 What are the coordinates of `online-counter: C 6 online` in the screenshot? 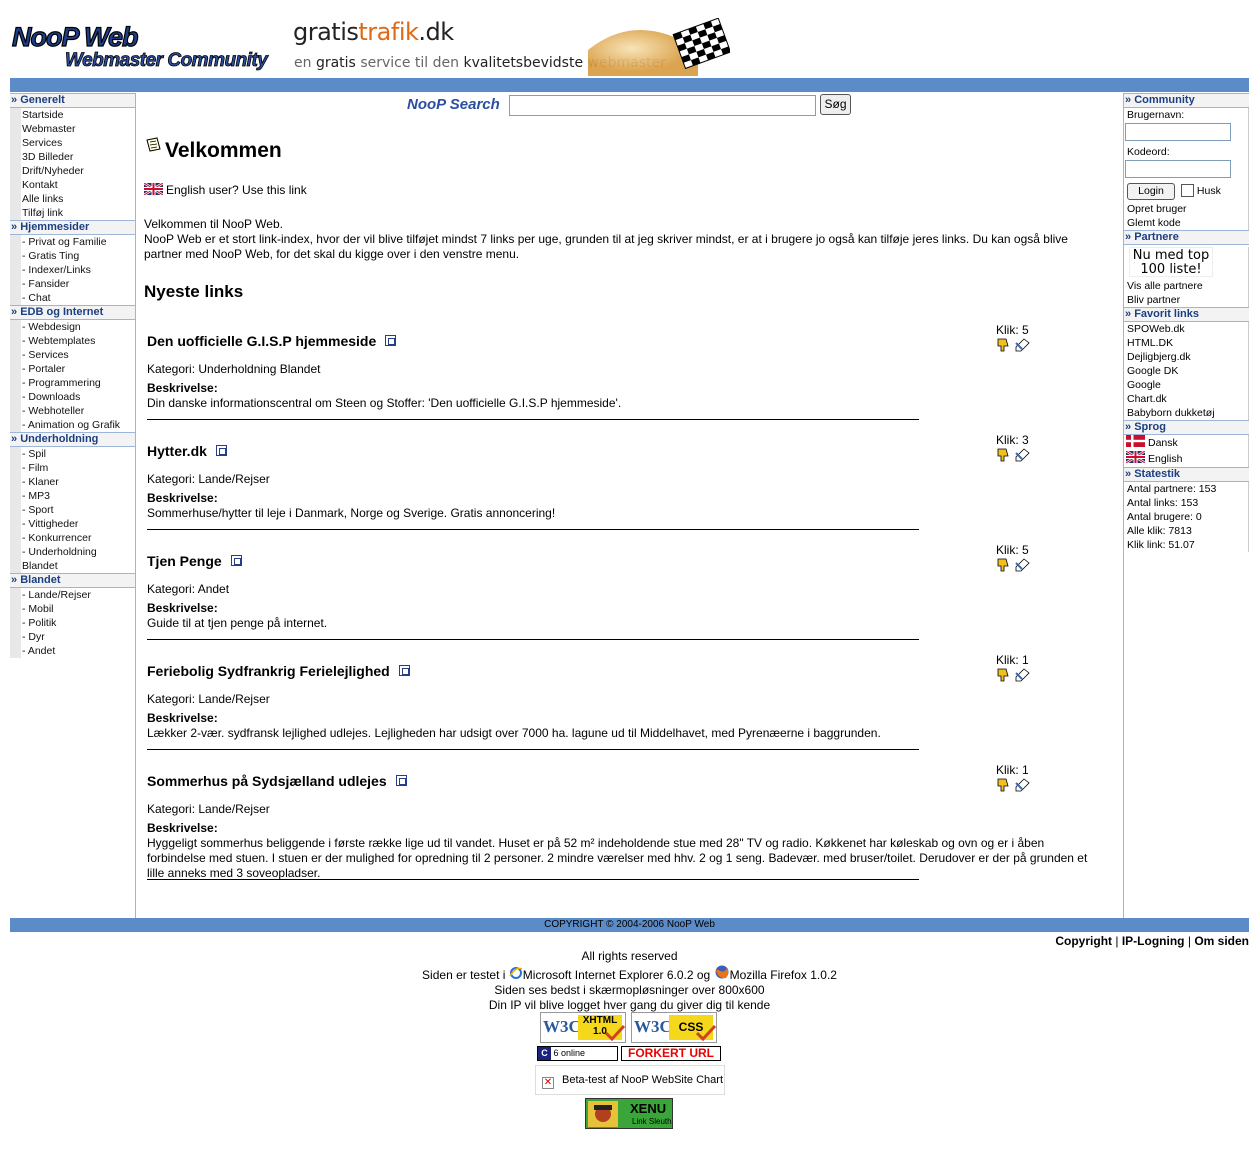 It's located at (577, 1053).